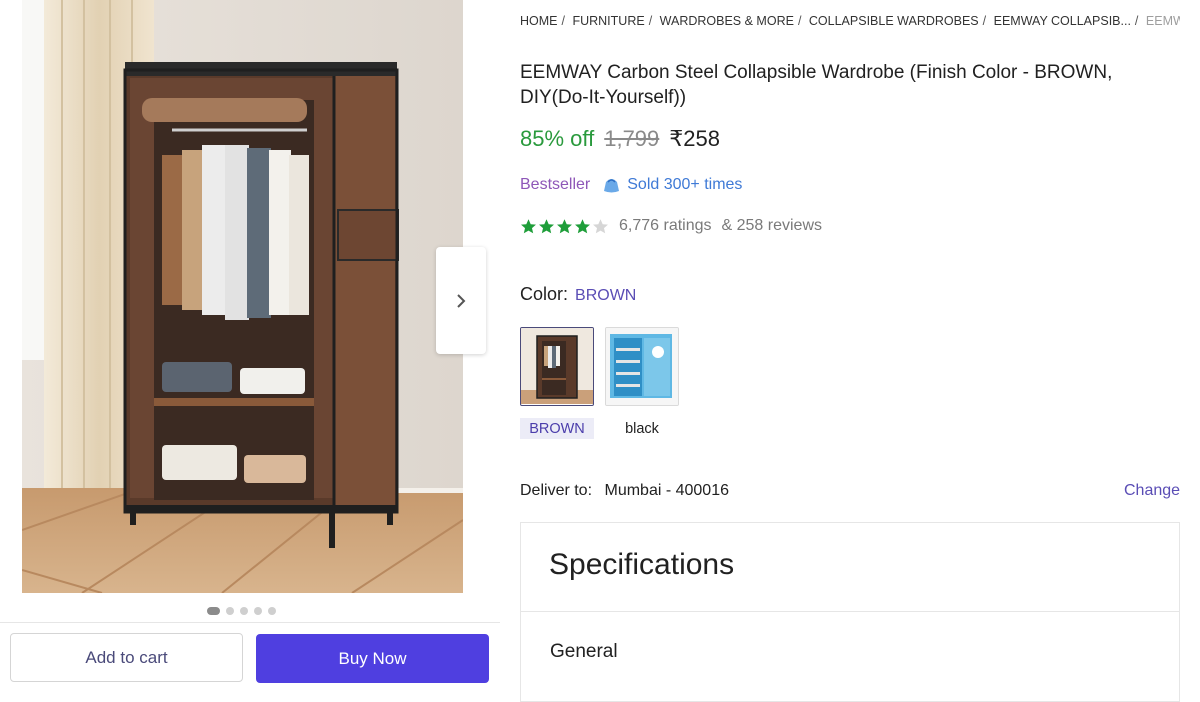 The image size is (1200, 702). I want to click on discount-percent: 85% off, so click(557, 138).